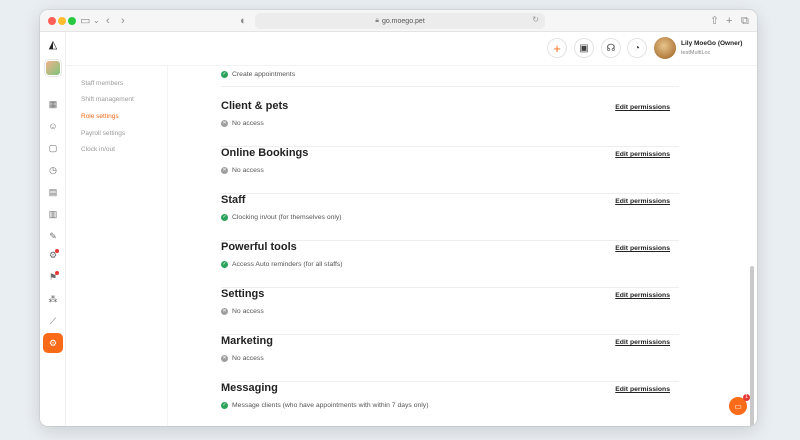 Image resolution: width=800 pixels, height=440 pixels. I want to click on retail-icon: ⚙, so click(53, 255).